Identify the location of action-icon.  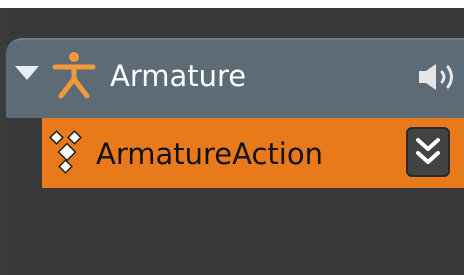
(65, 152).